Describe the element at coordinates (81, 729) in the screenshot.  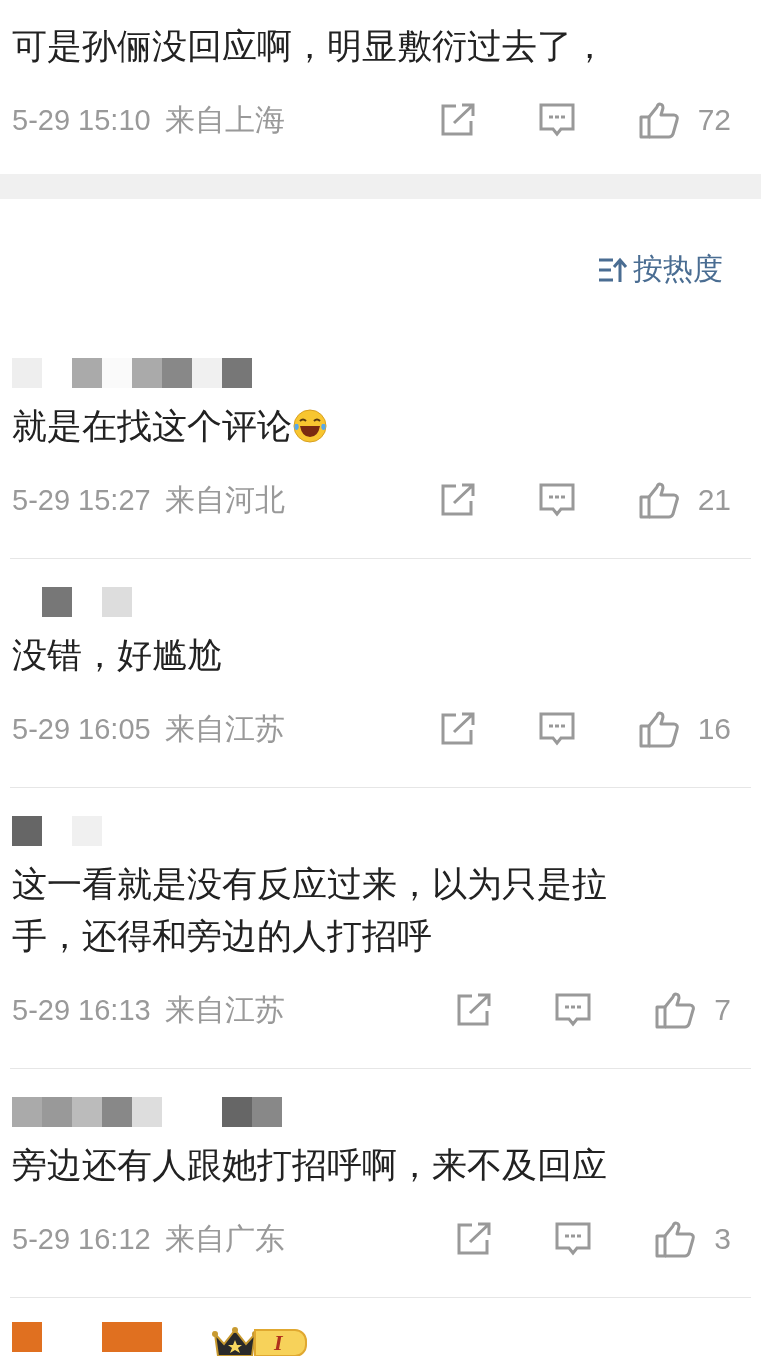
I see `comment-time: 5-29 16:05` at that location.